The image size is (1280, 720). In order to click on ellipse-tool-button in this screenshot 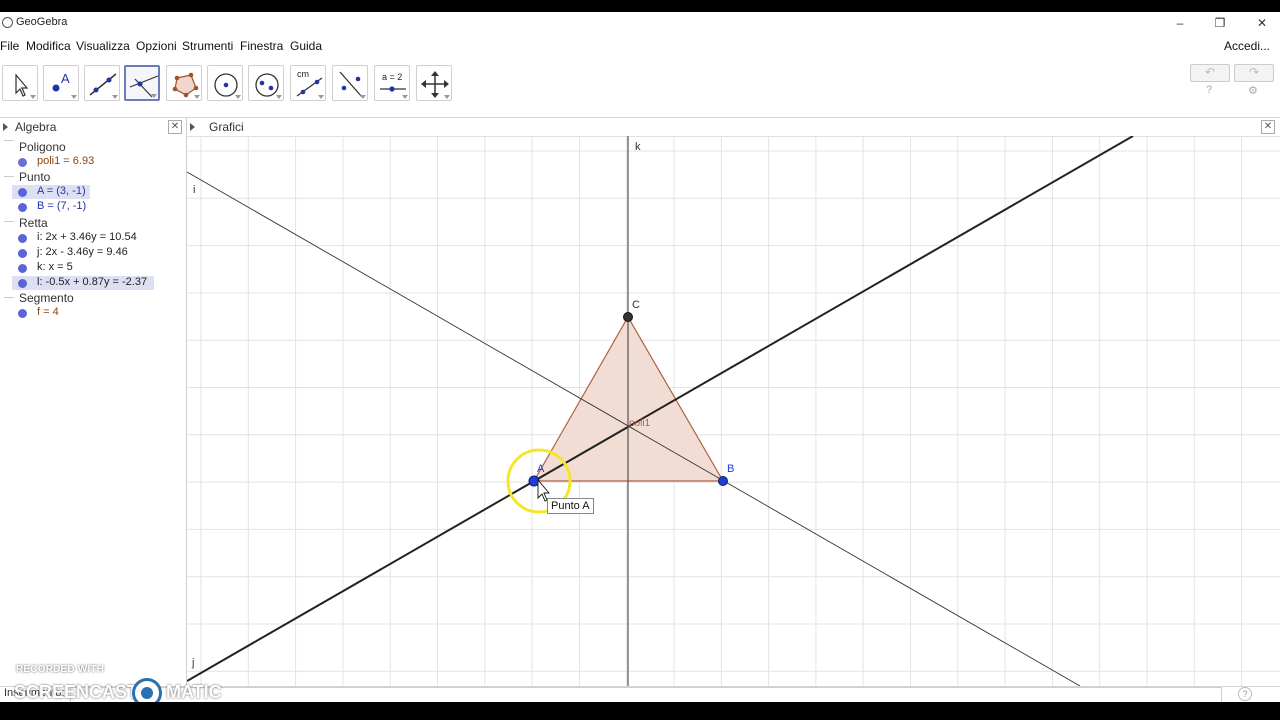, I will do `click(266, 83)`.